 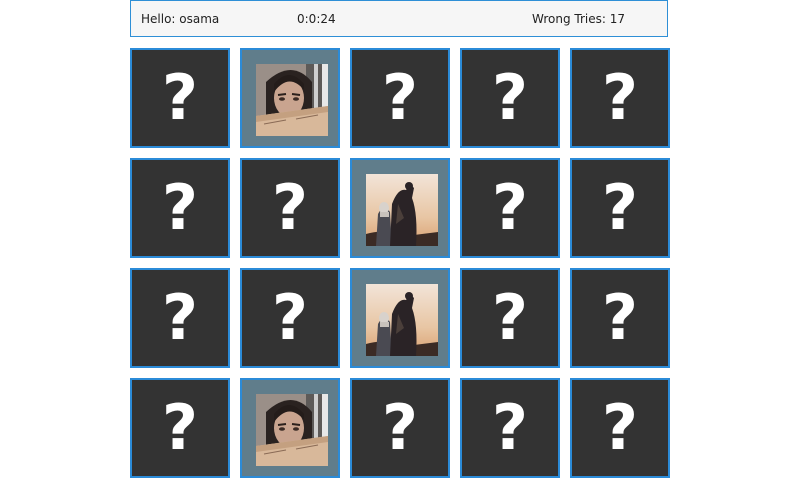 I want to click on game-info-bar: Hello: osama 0:0:24 Wrong Tries: 17, so click(x=399, y=18).